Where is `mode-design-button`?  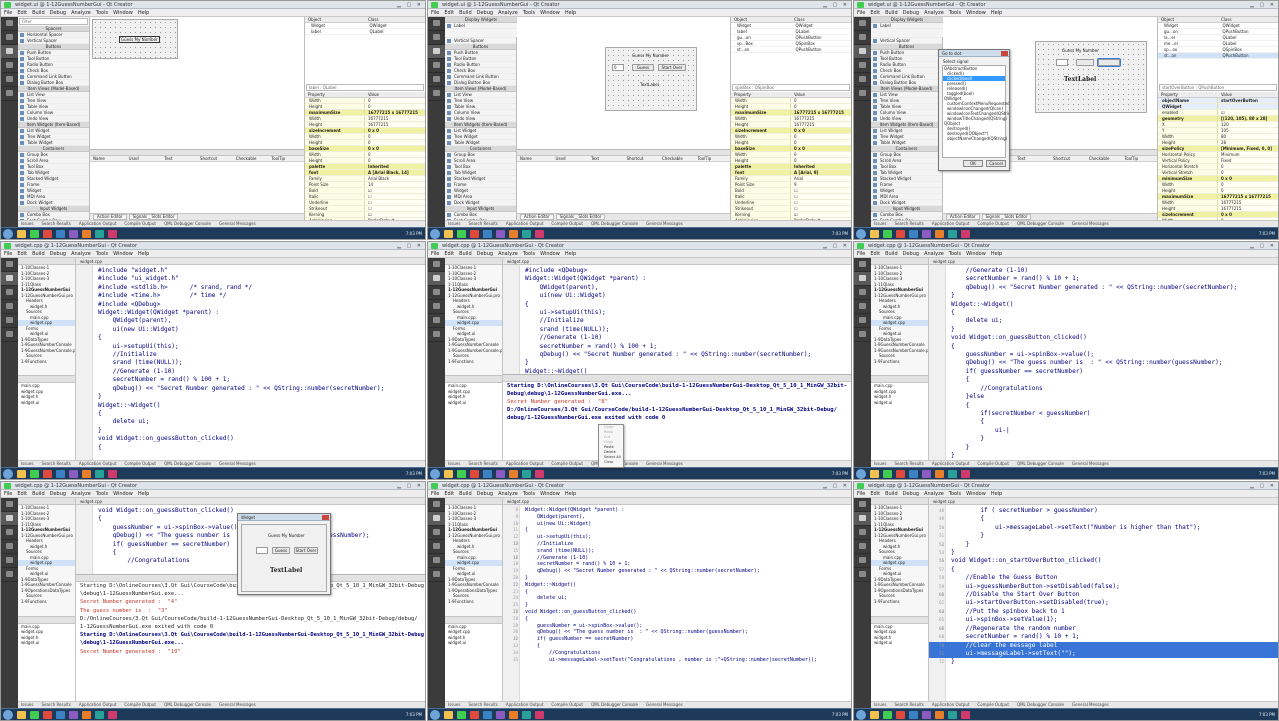 mode-design-button is located at coordinates (436, 293).